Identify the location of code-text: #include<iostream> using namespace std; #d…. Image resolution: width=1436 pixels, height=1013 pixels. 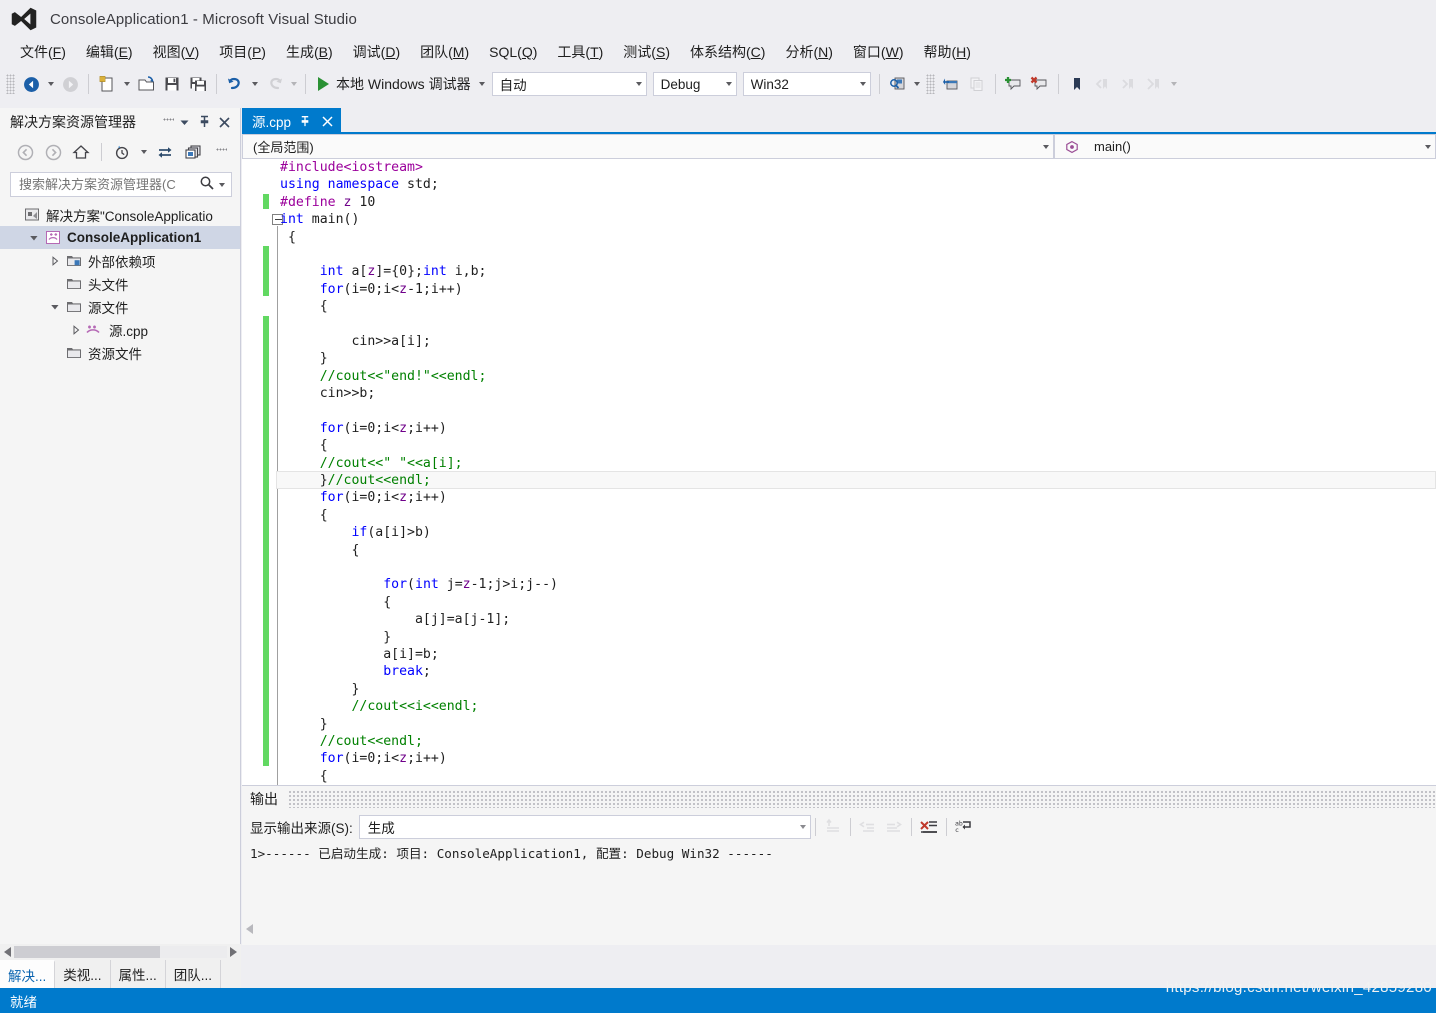
(419, 498).